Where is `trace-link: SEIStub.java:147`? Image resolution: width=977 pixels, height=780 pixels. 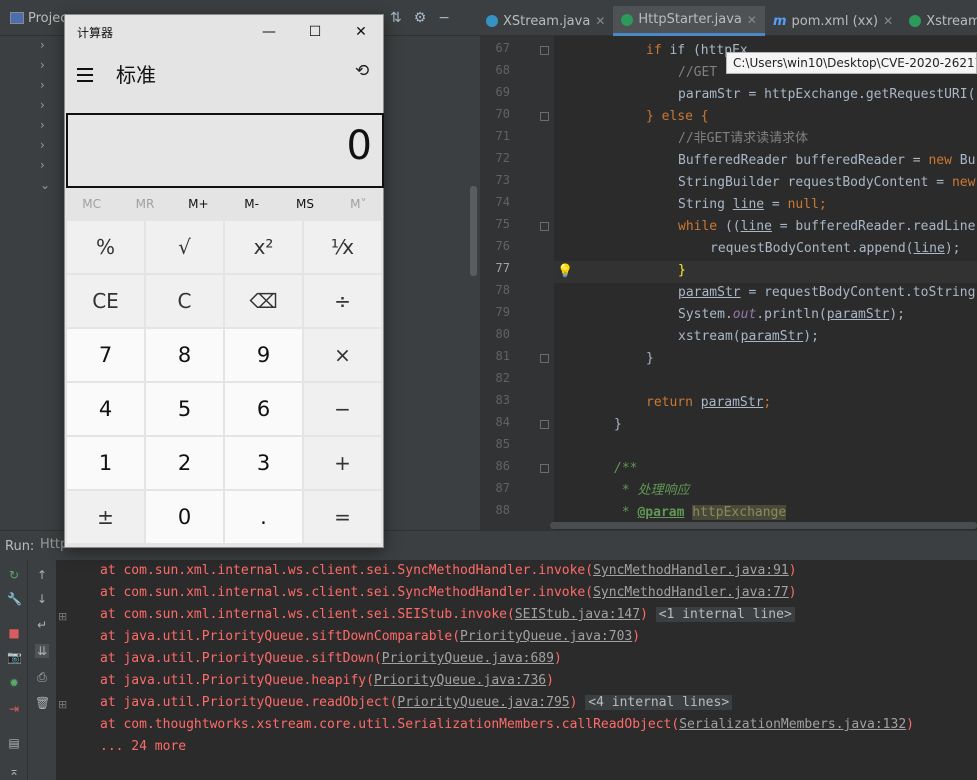 trace-link: SEIStub.java:147 is located at coordinates (577, 614).